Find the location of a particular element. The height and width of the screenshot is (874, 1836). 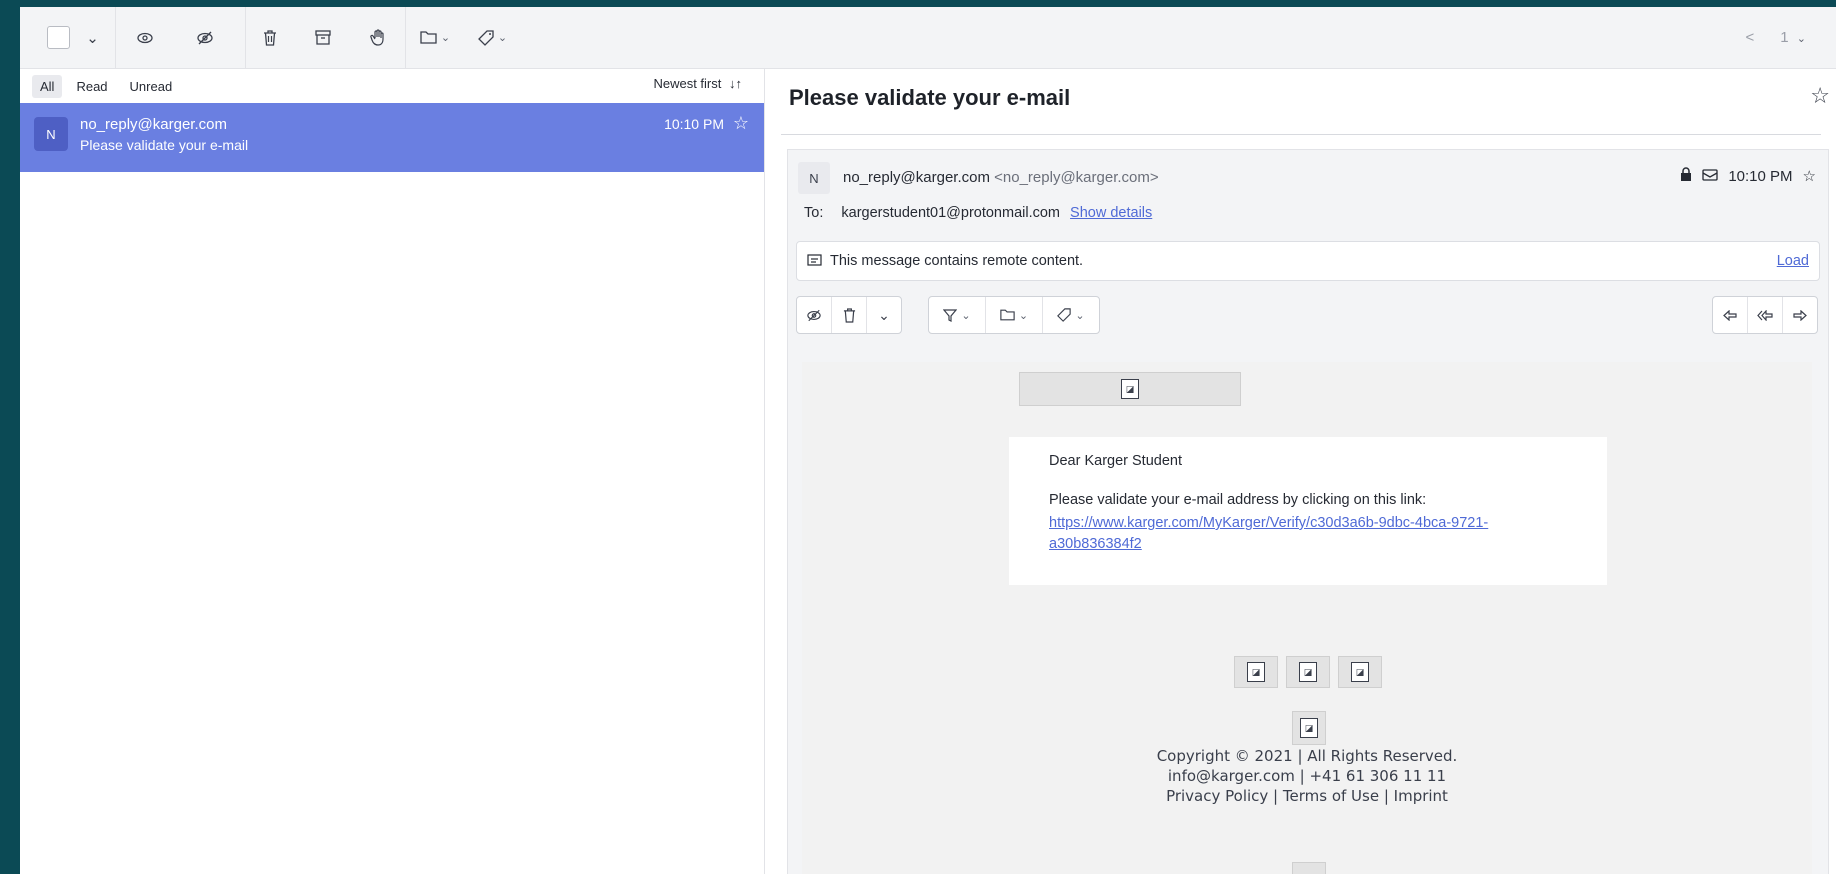

message-subject: Please validate your e-mail is located at coordinates (930, 97).